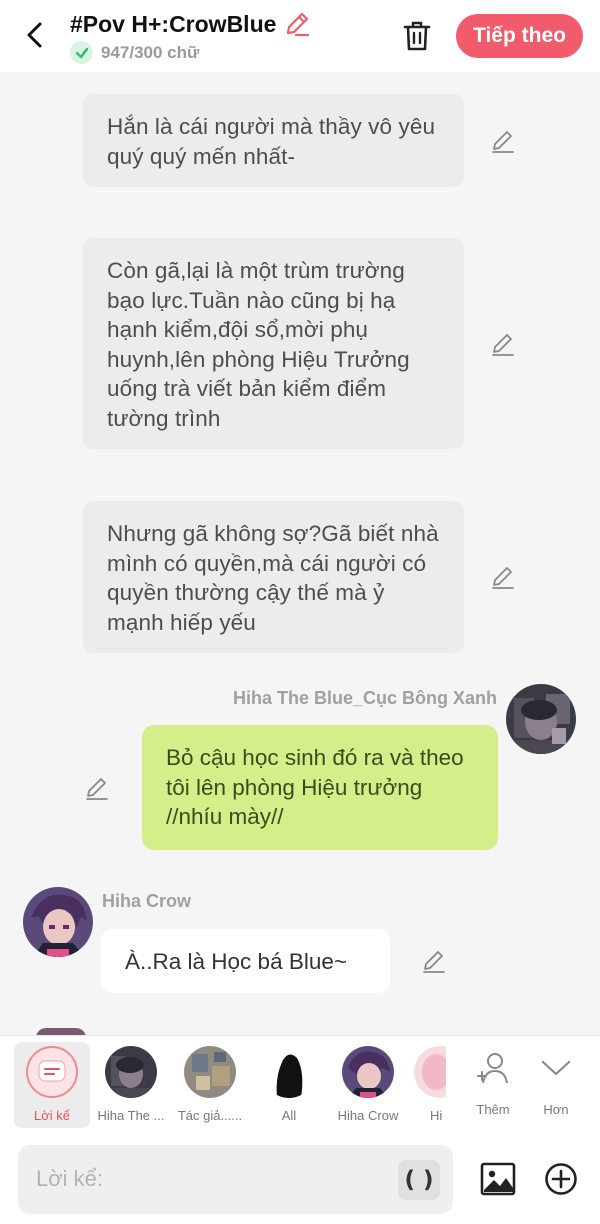  I want to click on chevron-left-icon, so click(34, 35).